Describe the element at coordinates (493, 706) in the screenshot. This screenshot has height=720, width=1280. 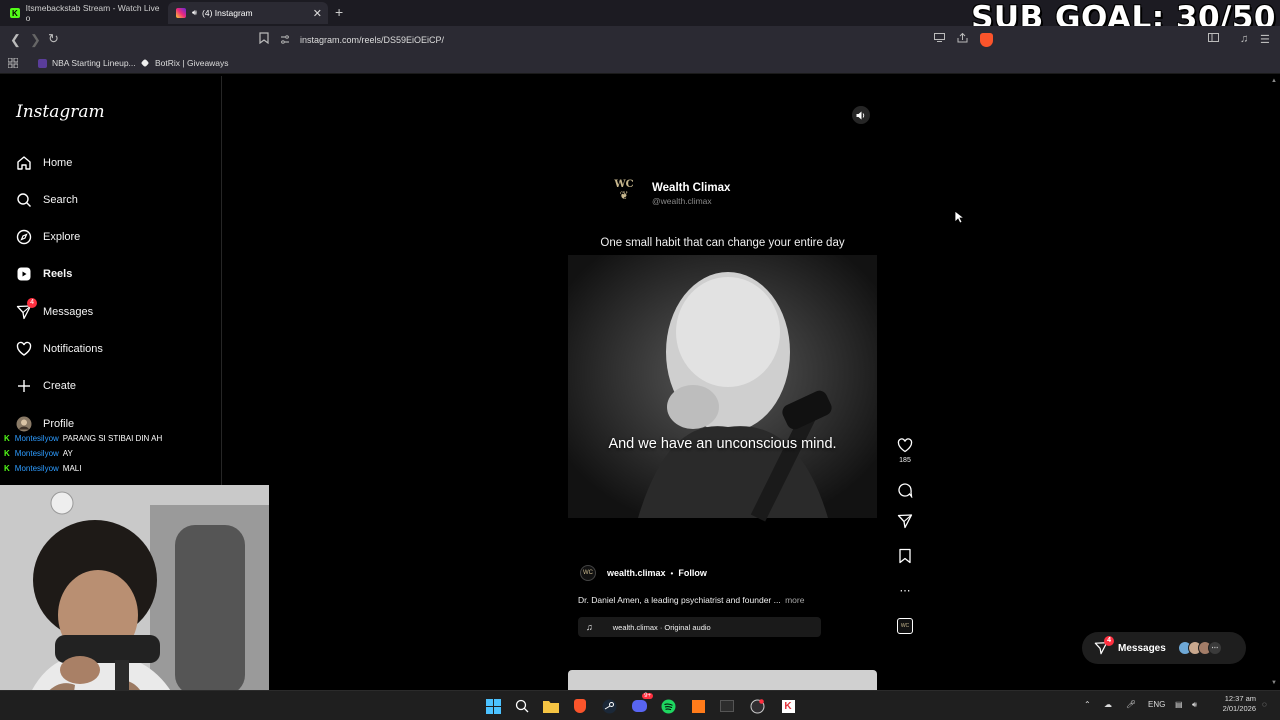
I see `windows-start-icon` at that location.